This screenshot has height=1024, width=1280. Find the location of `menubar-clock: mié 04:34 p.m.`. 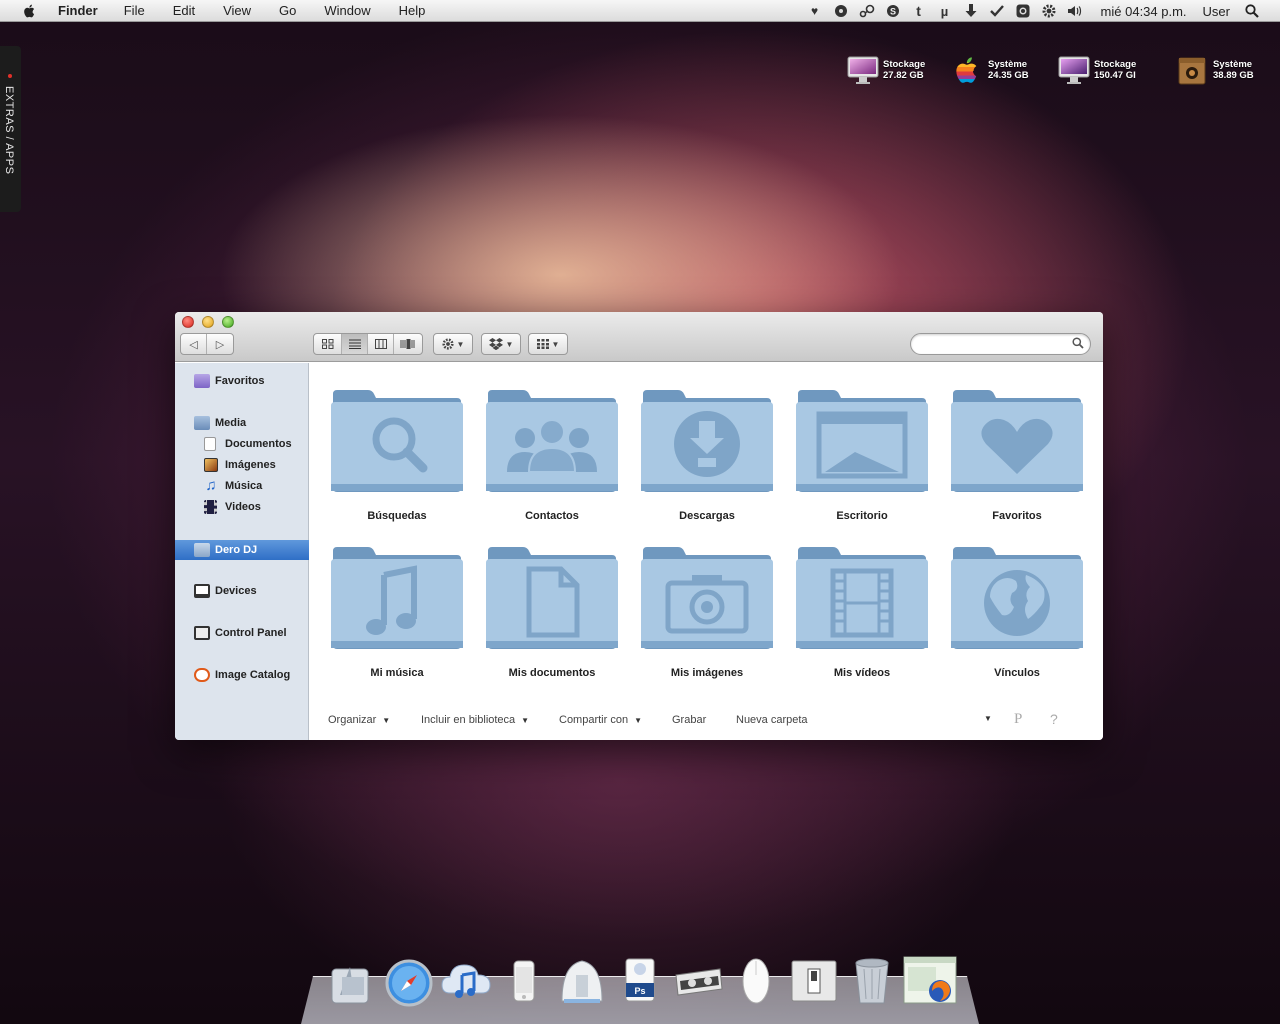

menubar-clock: mié 04:34 p.m. is located at coordinates (1144, 11).